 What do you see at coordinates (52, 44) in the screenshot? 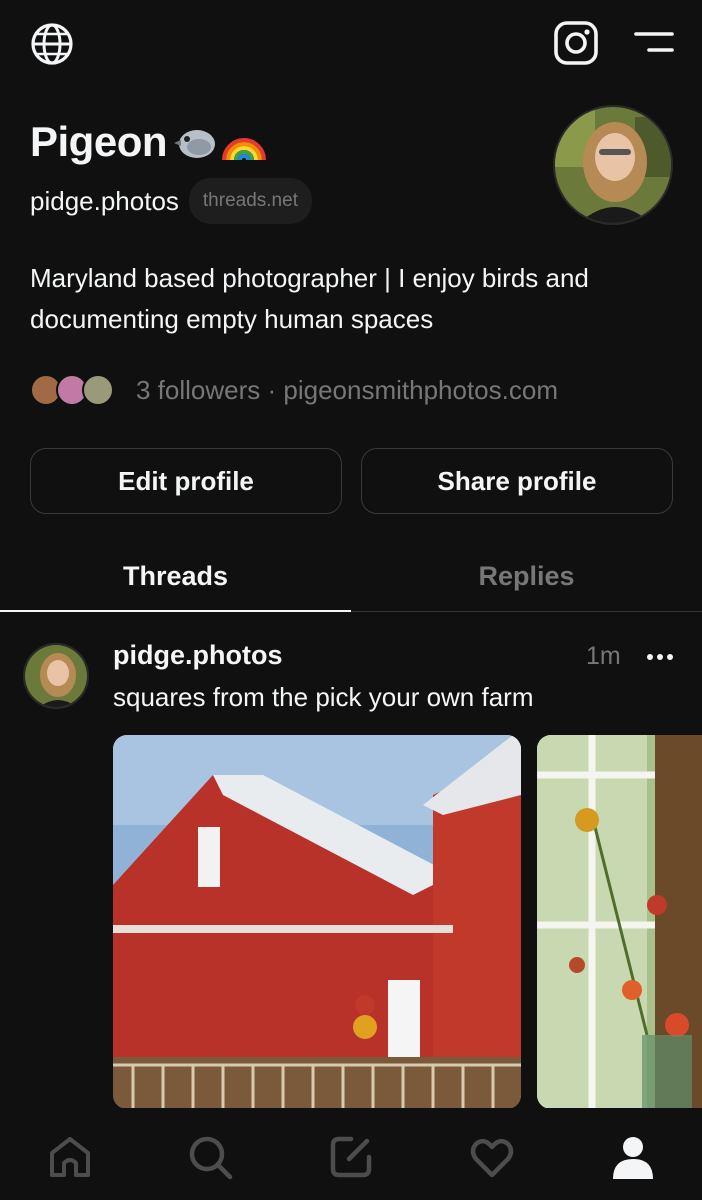
I see `globe-icon` at bounding box center [52, 44].